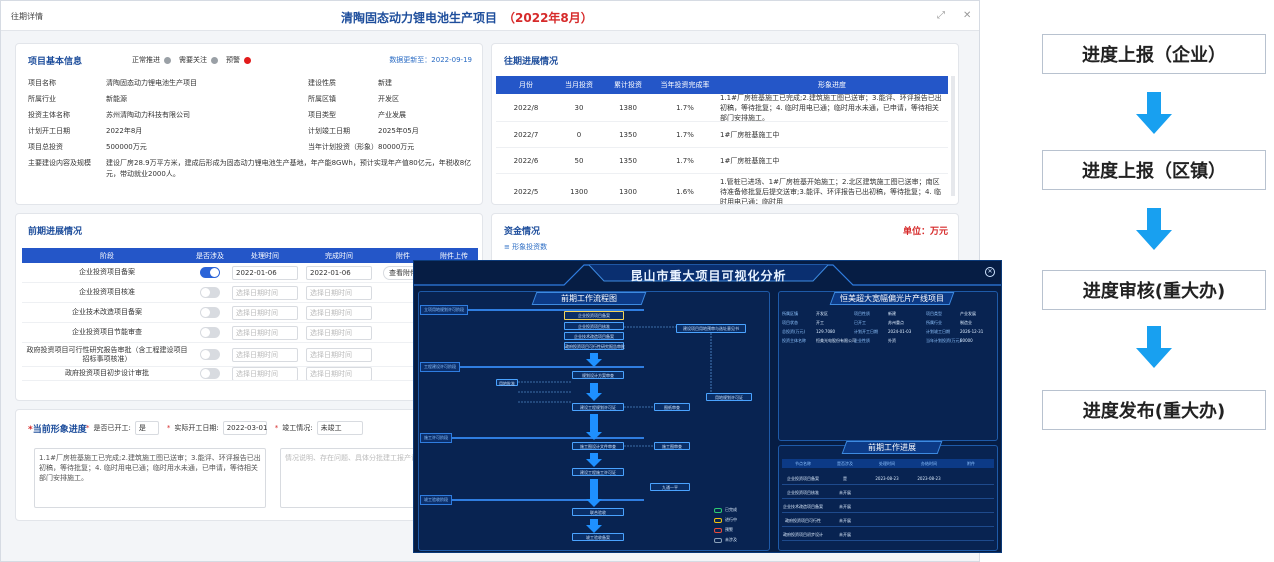 The width and height of the screenshot is (1274, 562). What do you see at coordinates (967, 15) in the screenshot?
I see `close-icon: ✕` at bounding box center [967, 15].